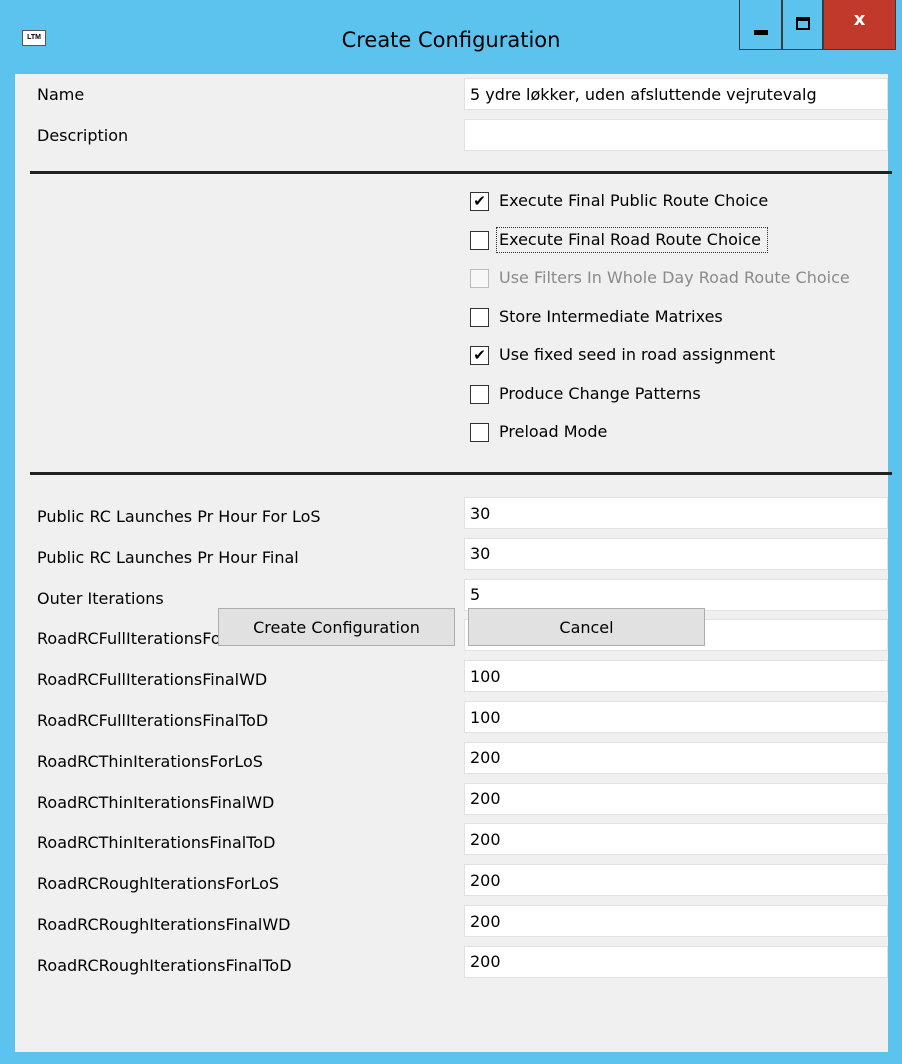 Image resolution: width=902 pixels, height=1064 pixels. I want to click on create-configuration-button: Create Configuration, so click(336, 627).